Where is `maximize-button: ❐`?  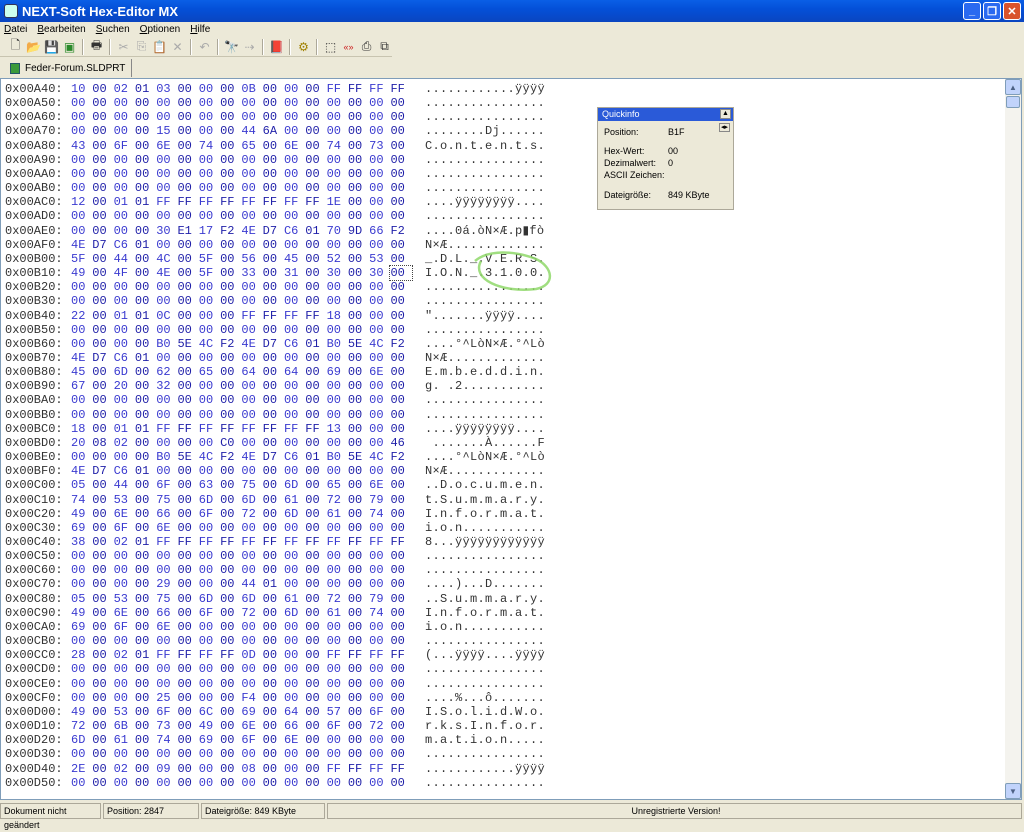 maximize-button: ❐ is located at coordinates (992, 11).